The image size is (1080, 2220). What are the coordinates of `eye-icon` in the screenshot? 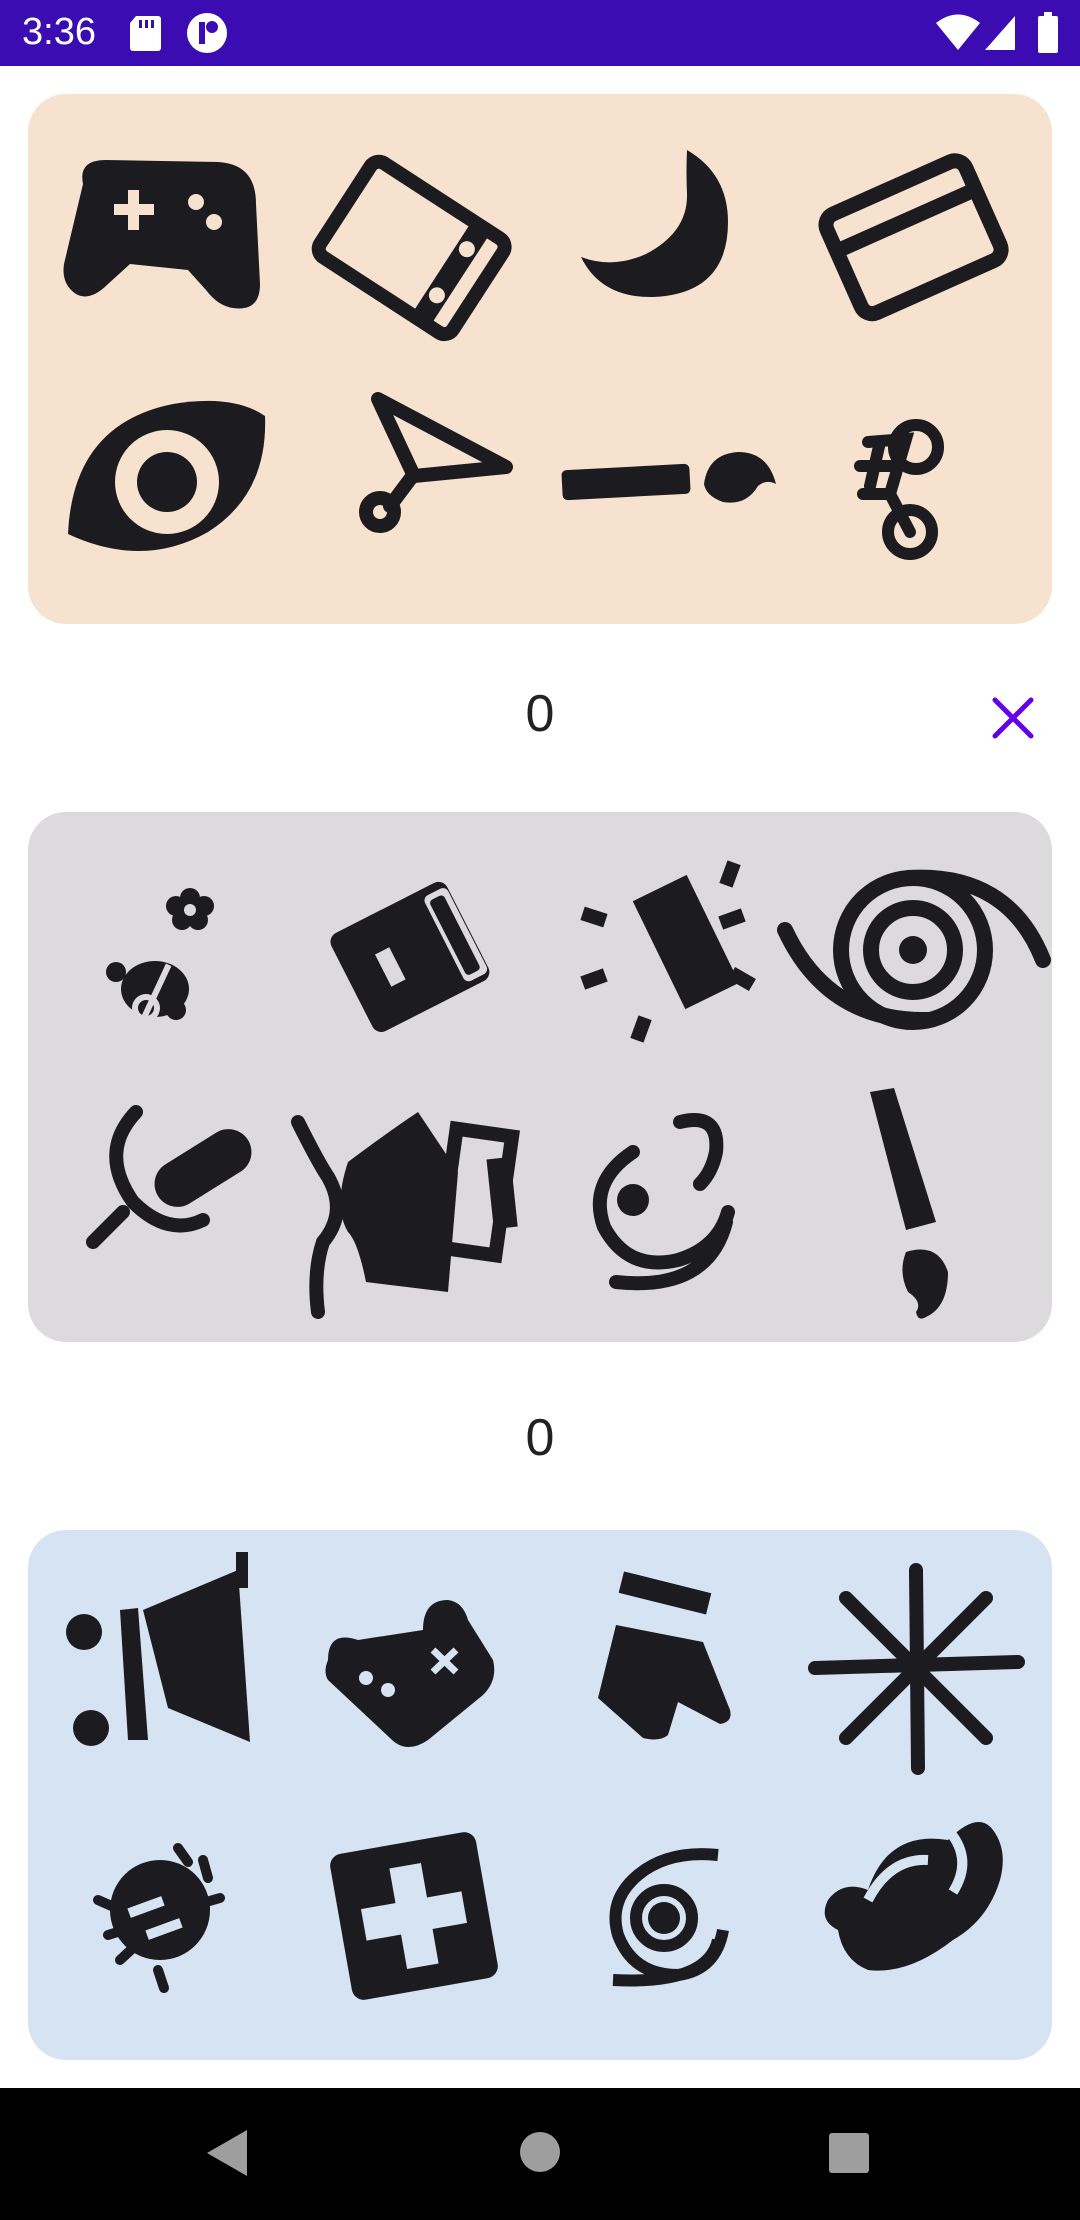 It's located at (167, 476).